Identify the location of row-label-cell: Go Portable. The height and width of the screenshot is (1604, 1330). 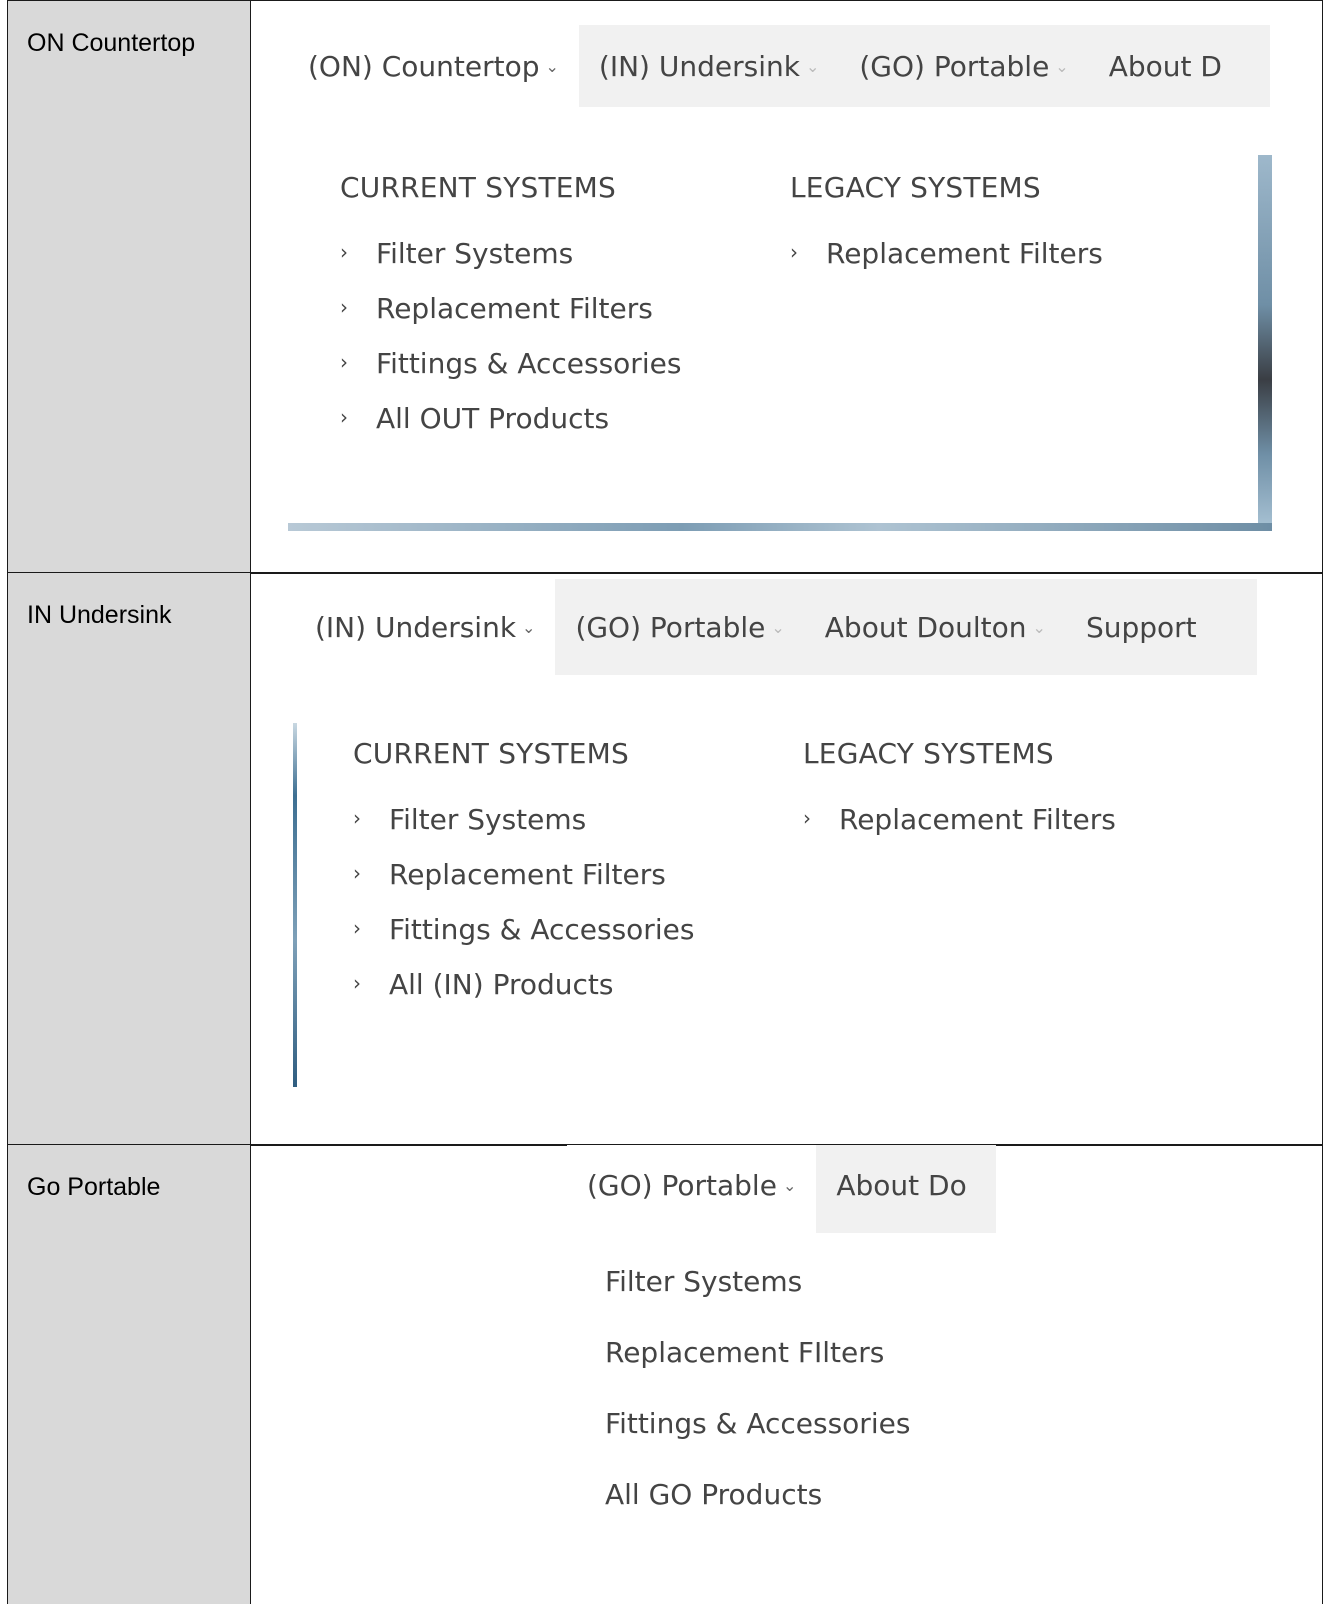
(129, 1374).